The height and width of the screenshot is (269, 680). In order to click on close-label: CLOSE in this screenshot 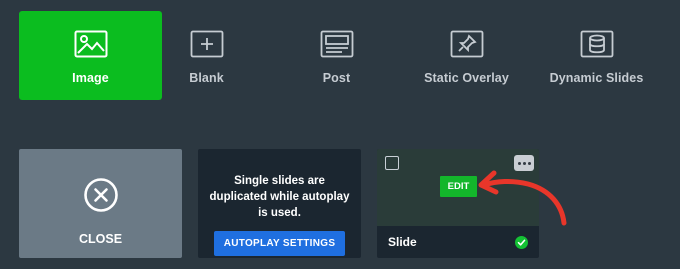, I will do `click(100, 239)`.